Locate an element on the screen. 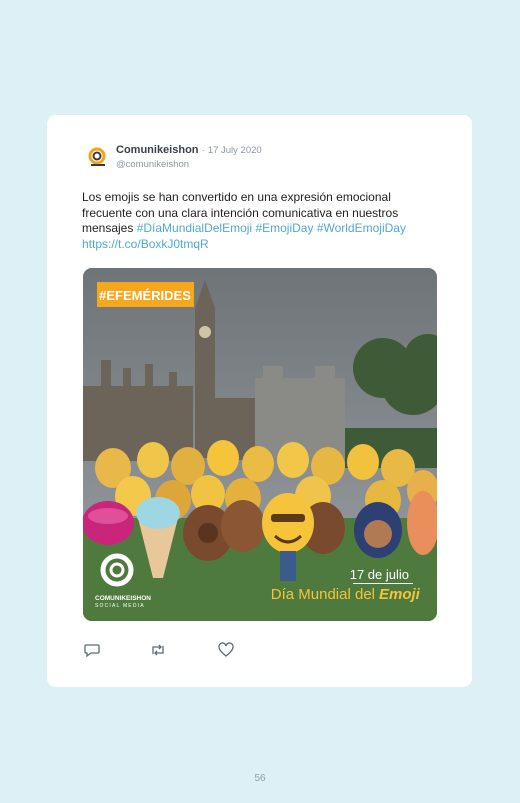 The width and height of the screenshot is (520, 803). retweet-icon is located at coordinates (158, 650).